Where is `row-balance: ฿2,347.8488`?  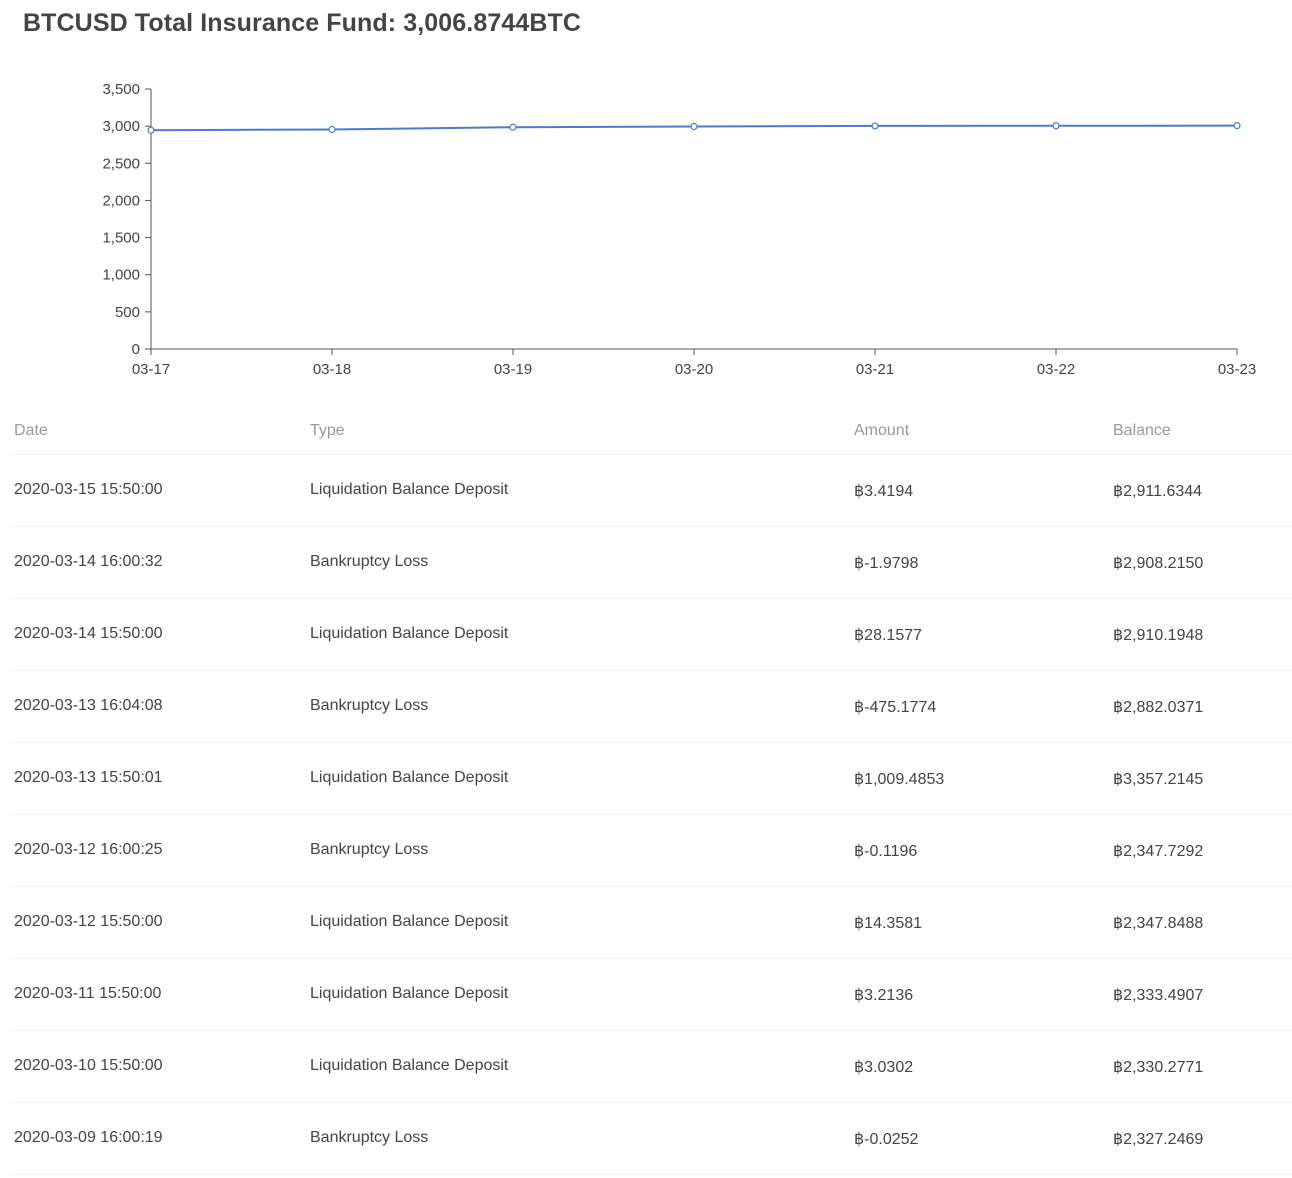 row-balance: ฿2,347.8488 is located at coordinates (1158, 923).